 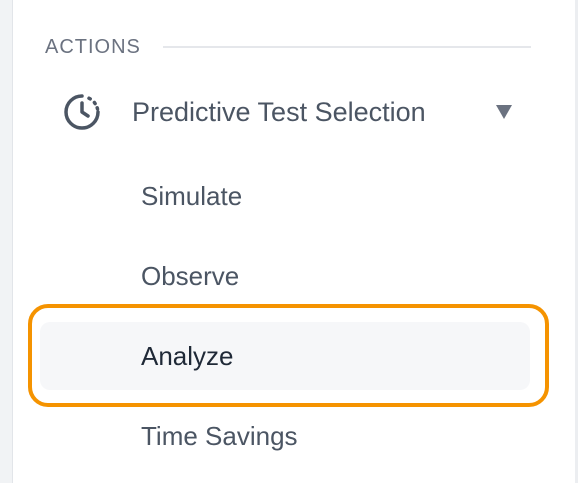 I want to click on caret-down-icon, so click(x=504, y=112).